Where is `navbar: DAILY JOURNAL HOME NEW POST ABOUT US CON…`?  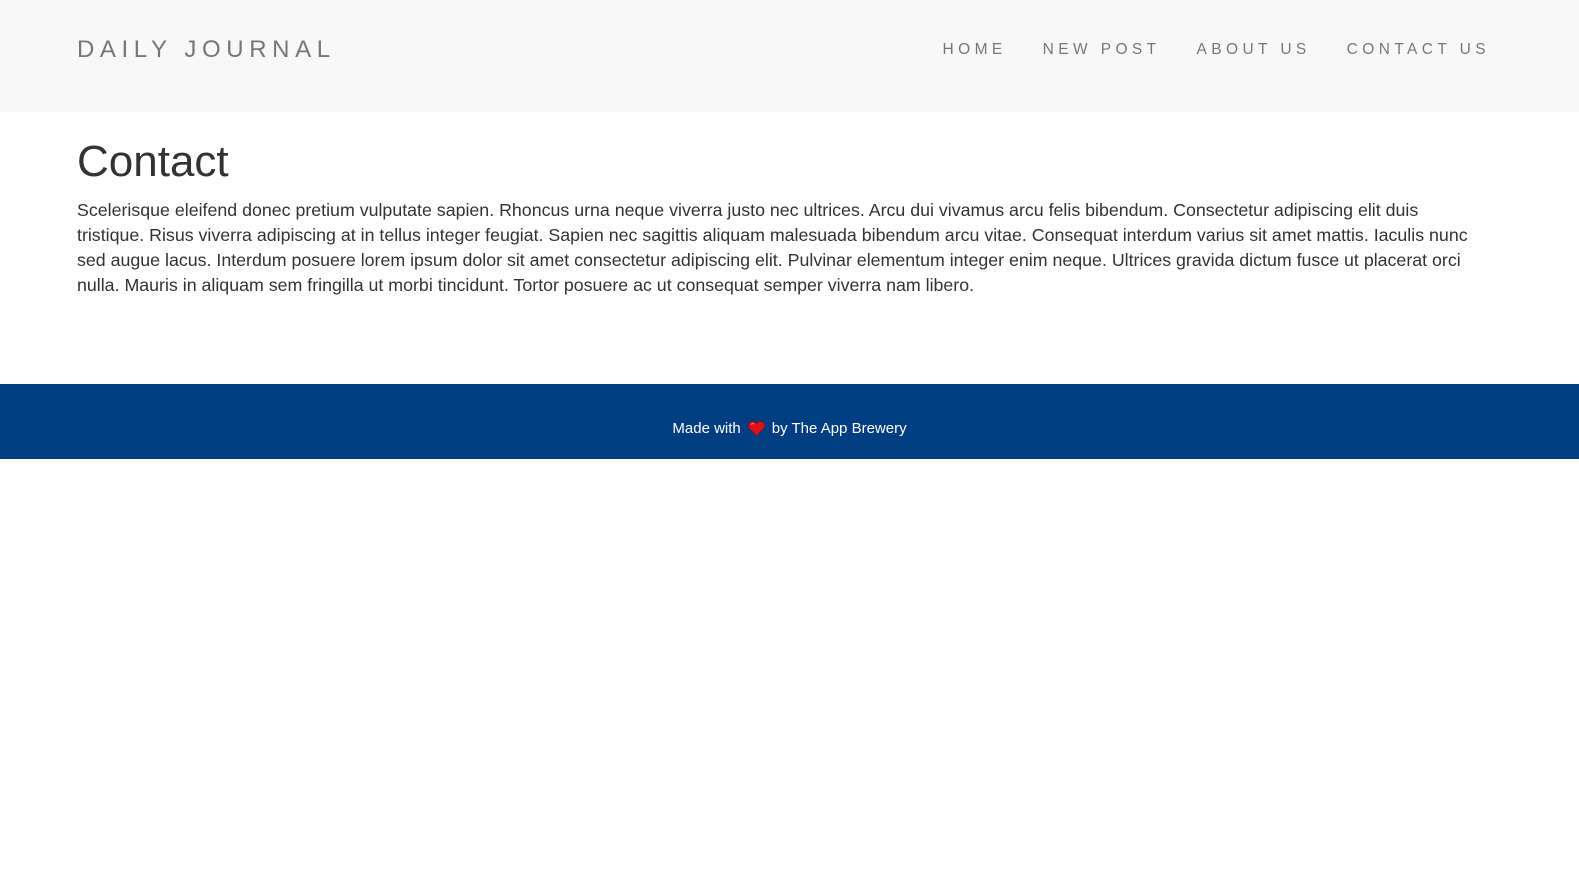 navbar: DAILY JOURNAL HOME NEW POST ABOUT US CON… is located at coordinates (789, 56).